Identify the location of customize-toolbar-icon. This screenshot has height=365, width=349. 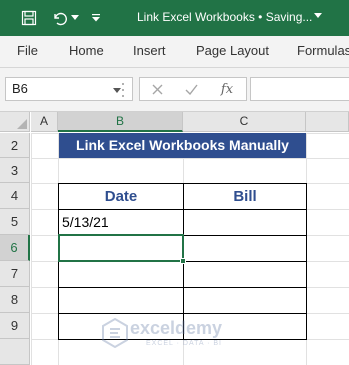
(96, 18).